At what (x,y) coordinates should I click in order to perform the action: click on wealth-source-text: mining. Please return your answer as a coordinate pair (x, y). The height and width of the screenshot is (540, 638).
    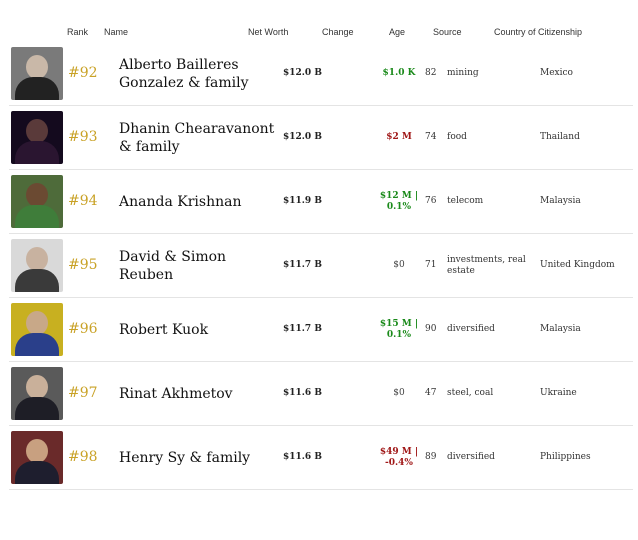
    Looking at the image, I should click on (463, 73).